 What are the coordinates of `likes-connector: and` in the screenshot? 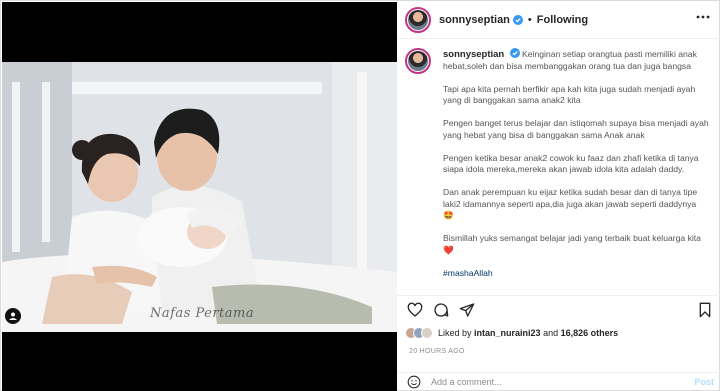 It's located at (551, 333).